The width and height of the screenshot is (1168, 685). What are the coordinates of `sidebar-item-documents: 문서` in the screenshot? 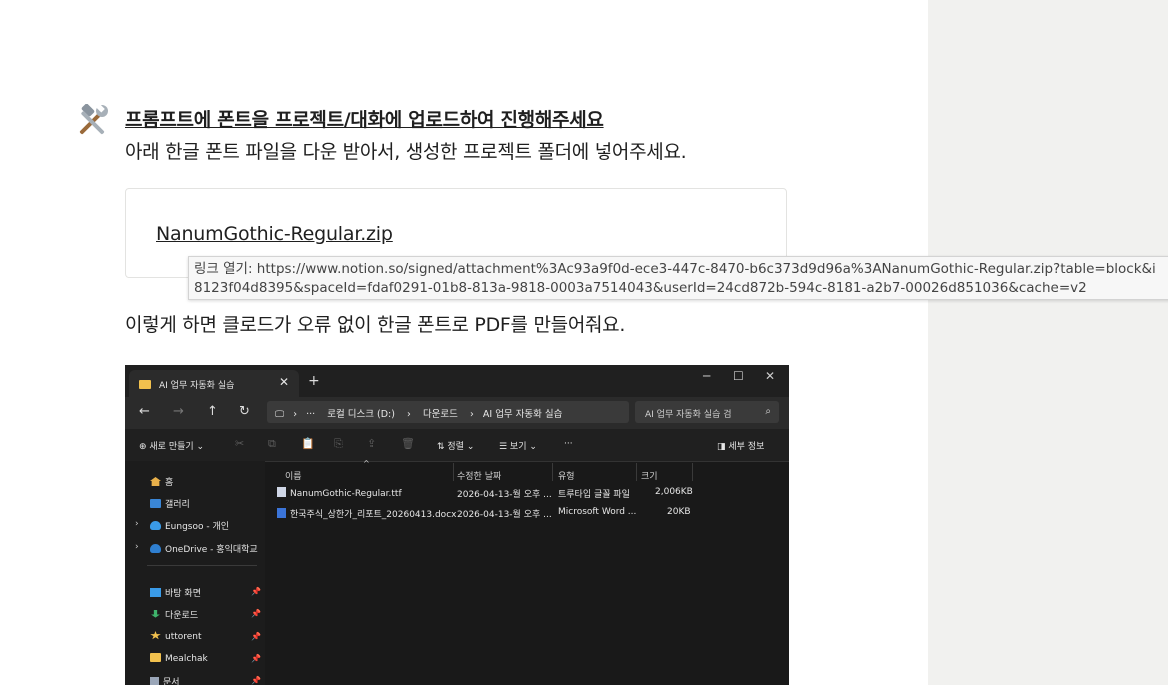 It's located at (165, 680).